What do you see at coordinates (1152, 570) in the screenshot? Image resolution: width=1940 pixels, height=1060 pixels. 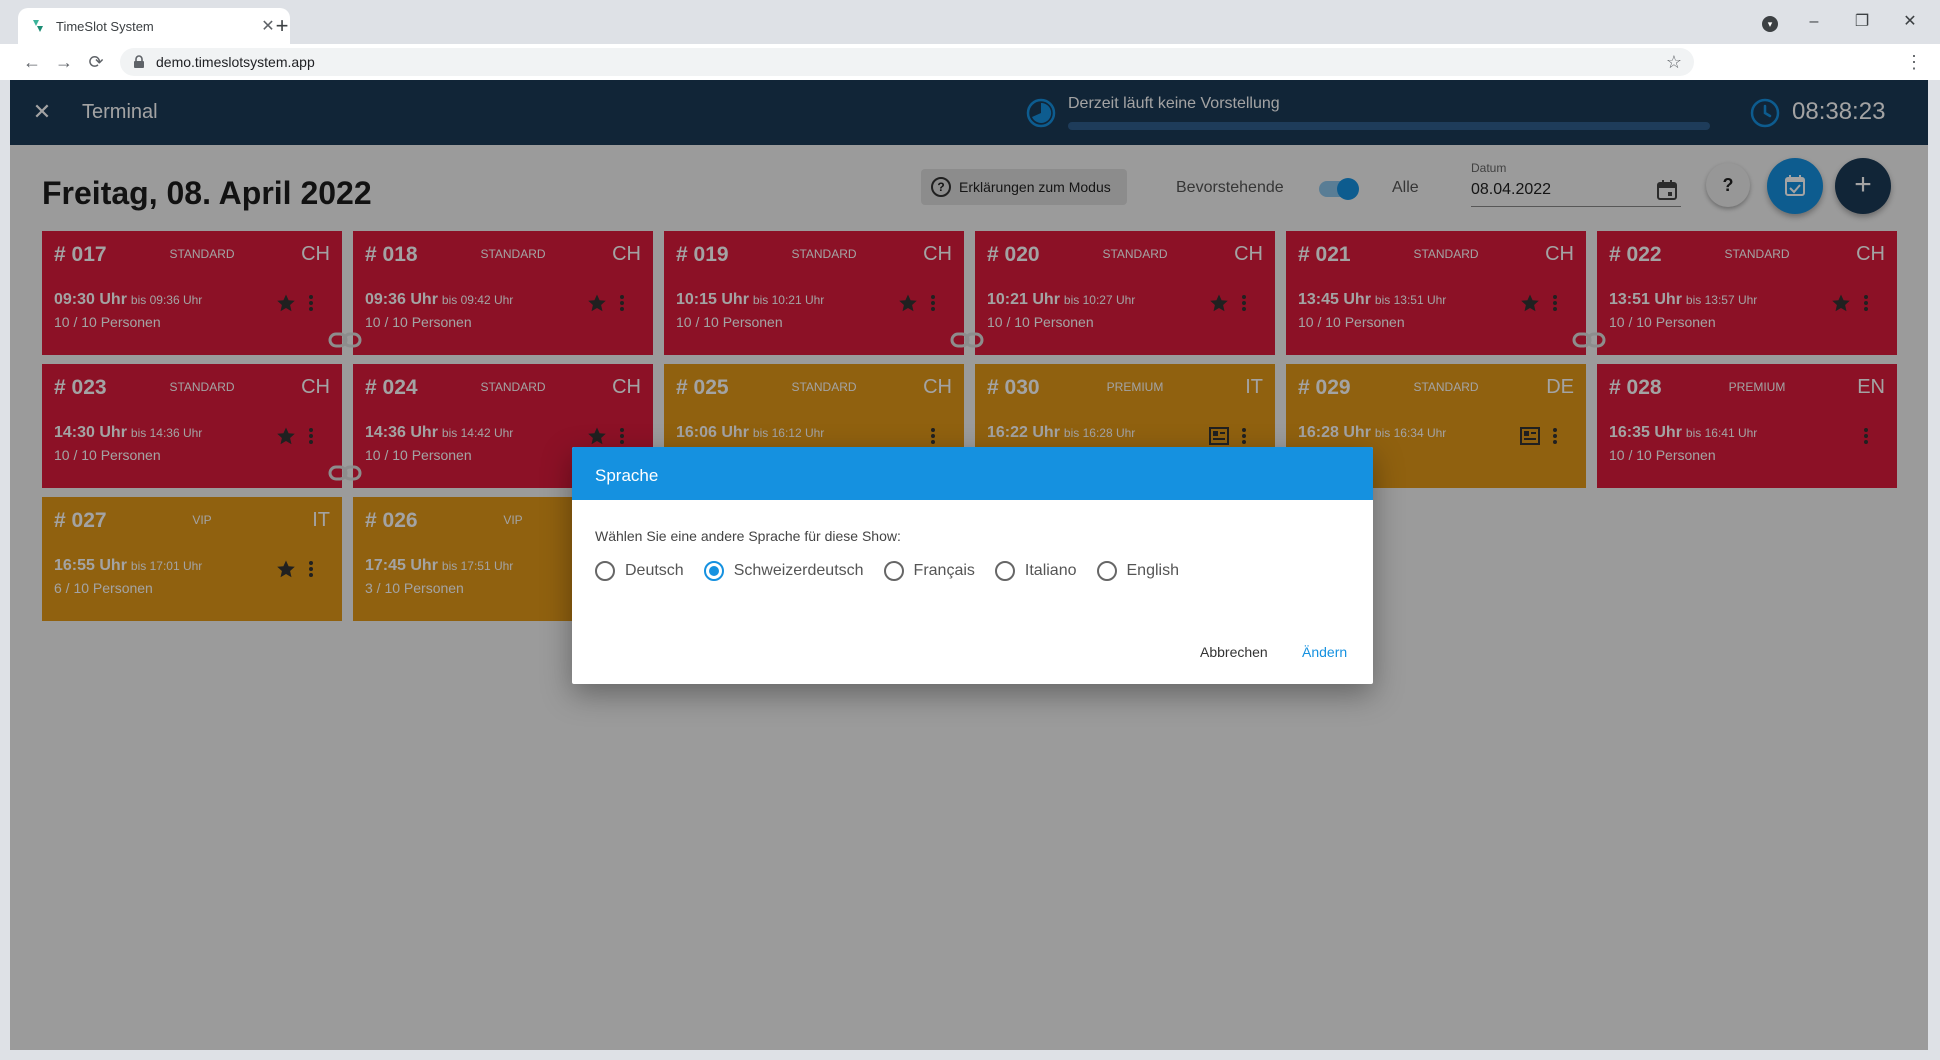 I see `language-option-label: English` at bounding box center [1152, 570].